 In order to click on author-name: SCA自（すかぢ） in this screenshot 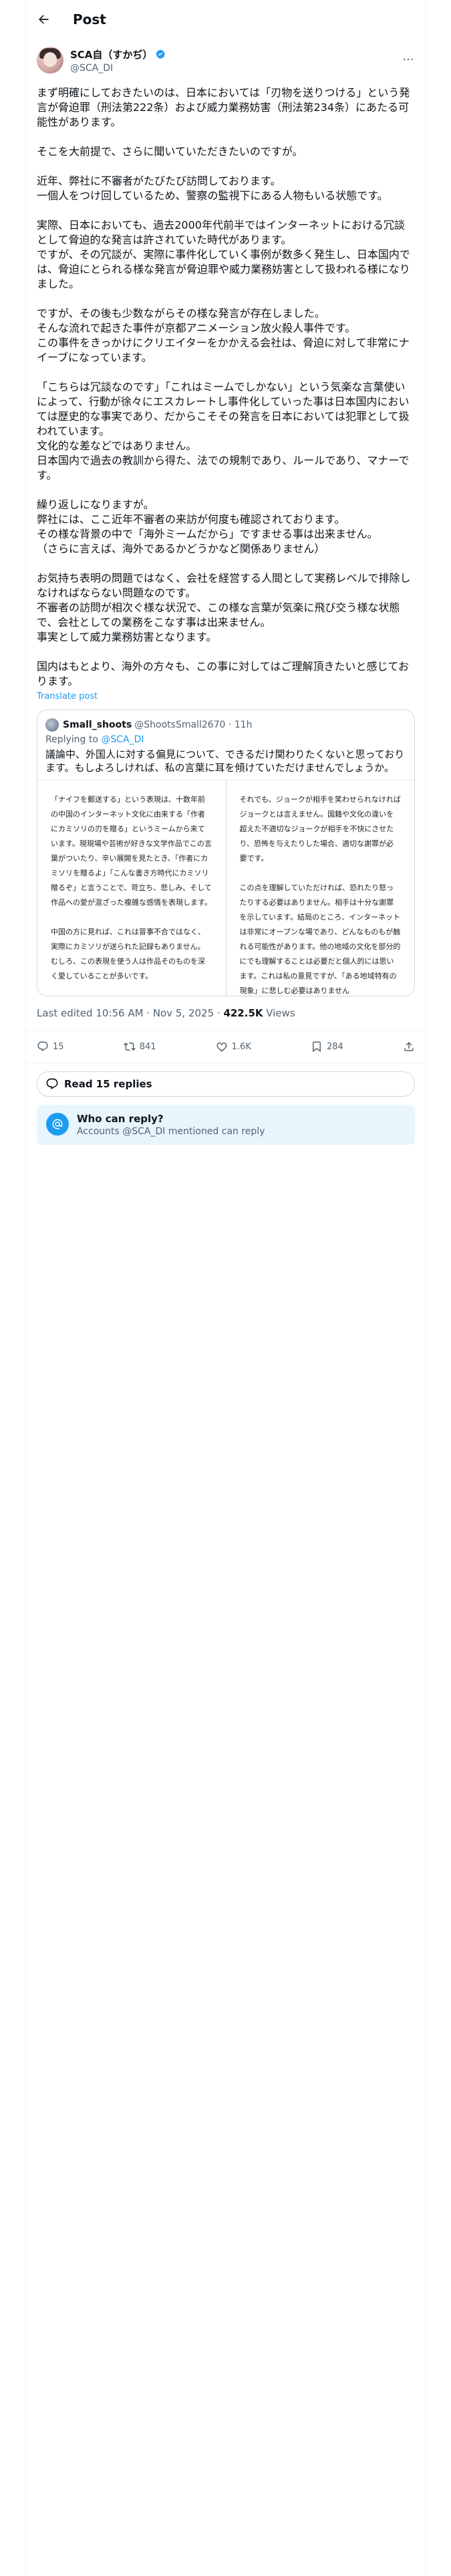, I will do `click(111, 54)`.